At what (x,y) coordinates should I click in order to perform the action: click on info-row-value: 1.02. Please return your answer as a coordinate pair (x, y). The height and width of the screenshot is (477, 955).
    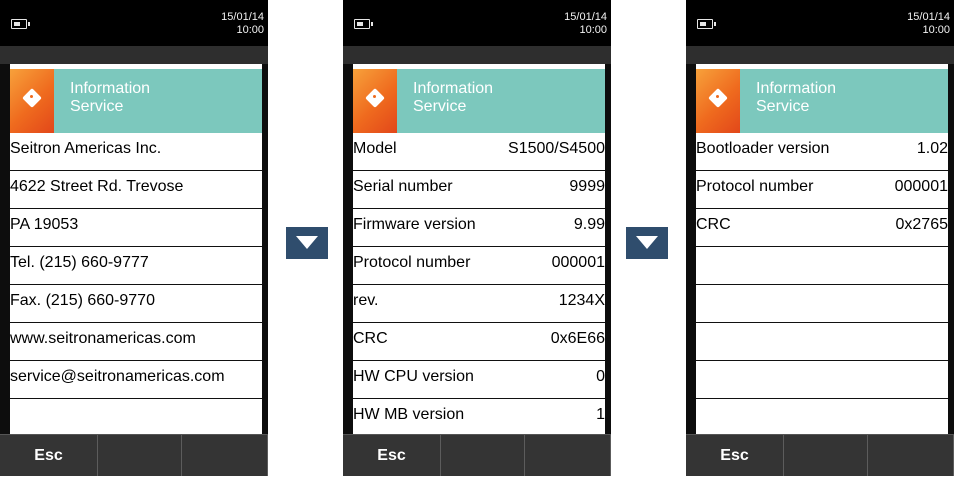
    Looking at the image, I should click on (932, 148).